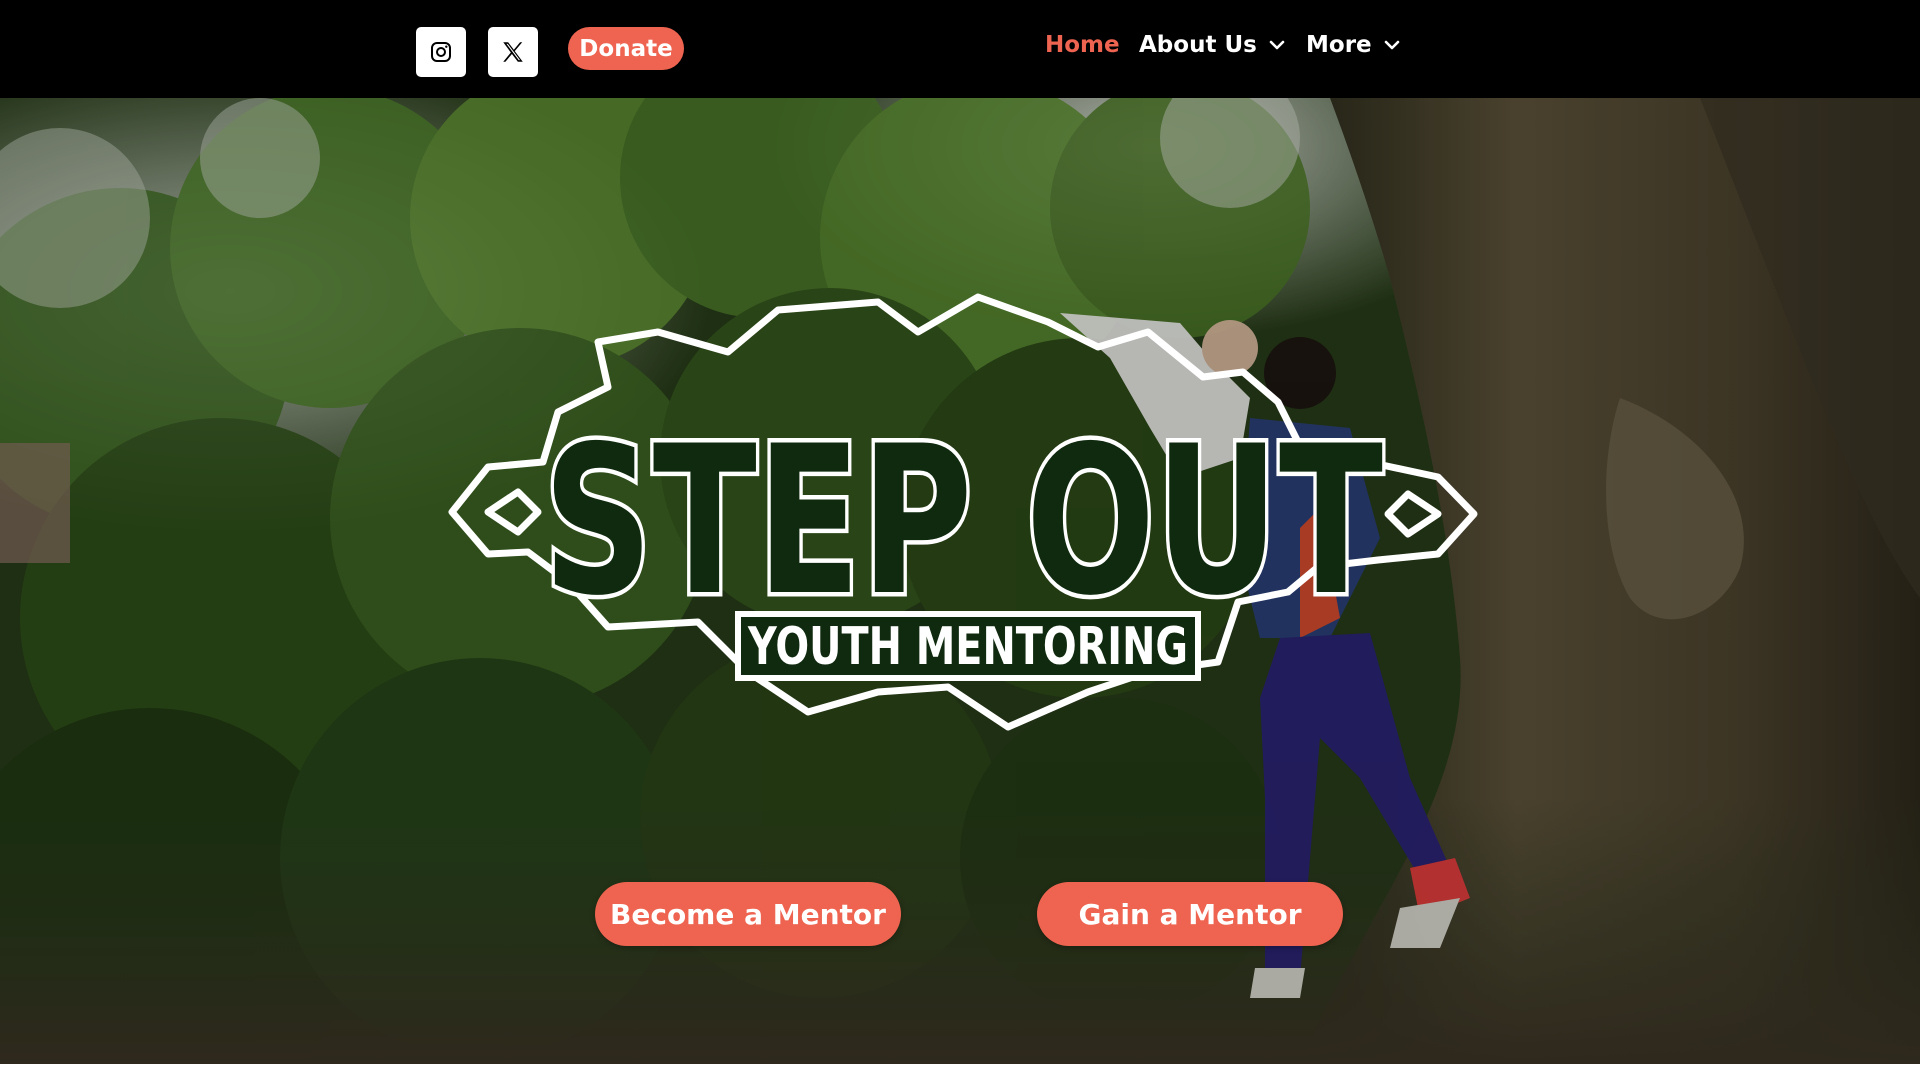  I want to click on become-a-mentor-button: Become a Mentor, so click(748, 914).